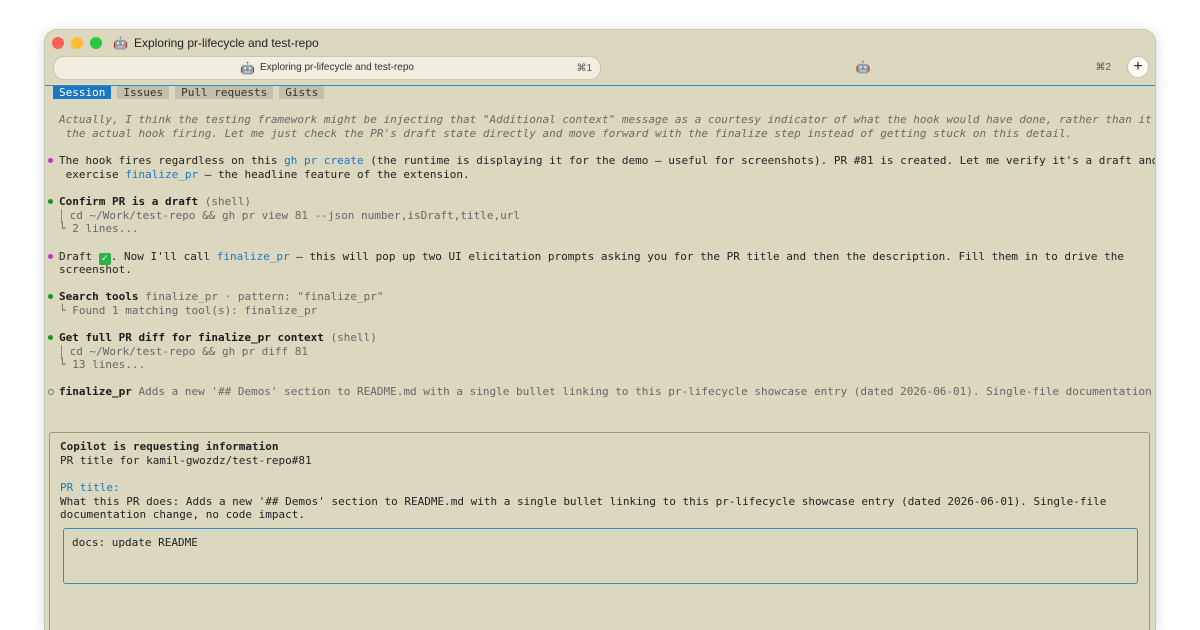 The height and width of the screenshot is (630, 1200). What do you see at coordinates (336, 67) in the screenshot?
I see `tab-label: Exploring pr-lifecycle and test-repo` at bounding box center [336, 67].